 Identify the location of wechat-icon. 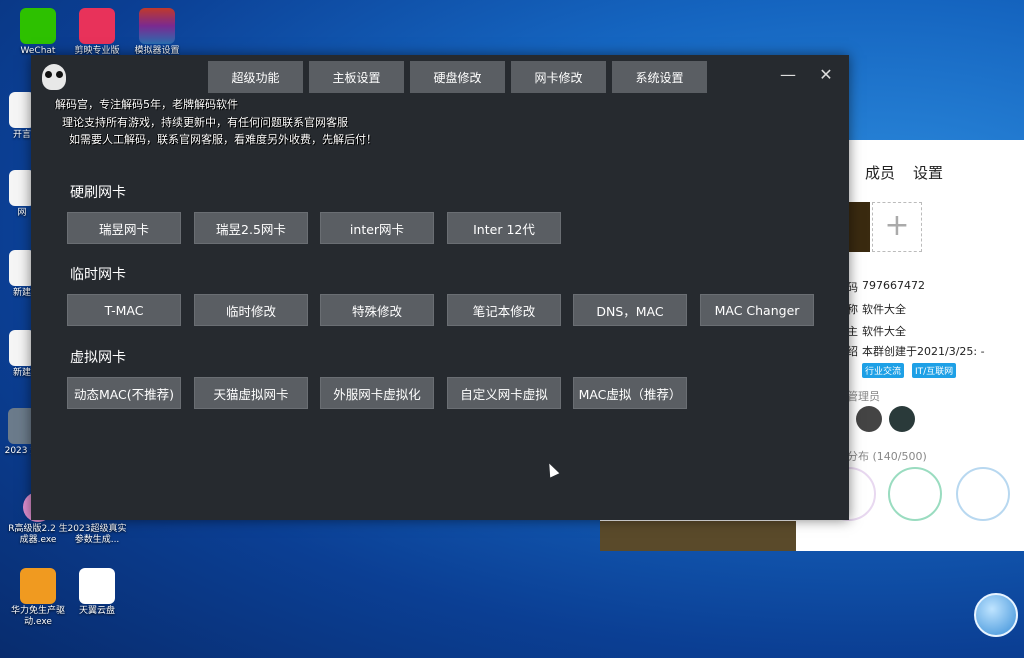
(38, 26).